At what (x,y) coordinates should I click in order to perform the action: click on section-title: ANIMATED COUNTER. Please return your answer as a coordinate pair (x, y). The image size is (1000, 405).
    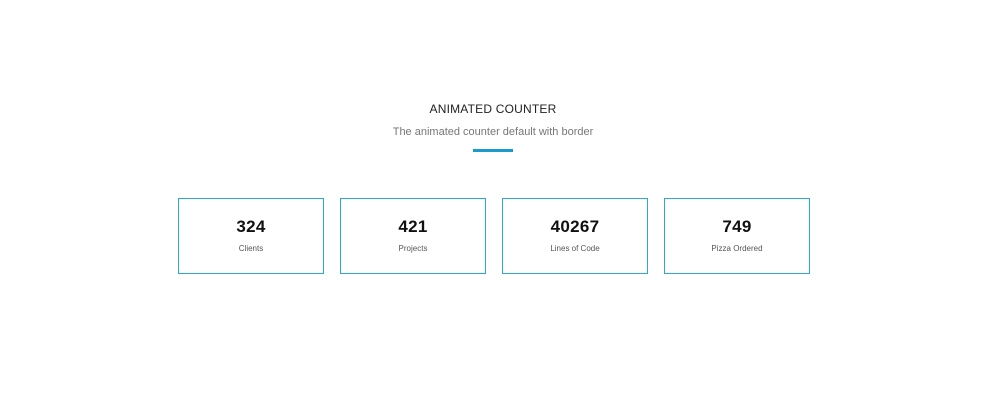
    Looking at the image, I should click on (493, 109).